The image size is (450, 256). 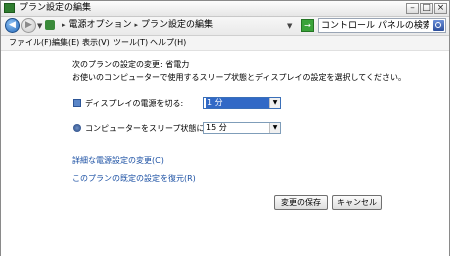 What do you see at coordinates (50, 25) in the screenshot?
I see `power-options-icon` at bounding box center [50, 25].